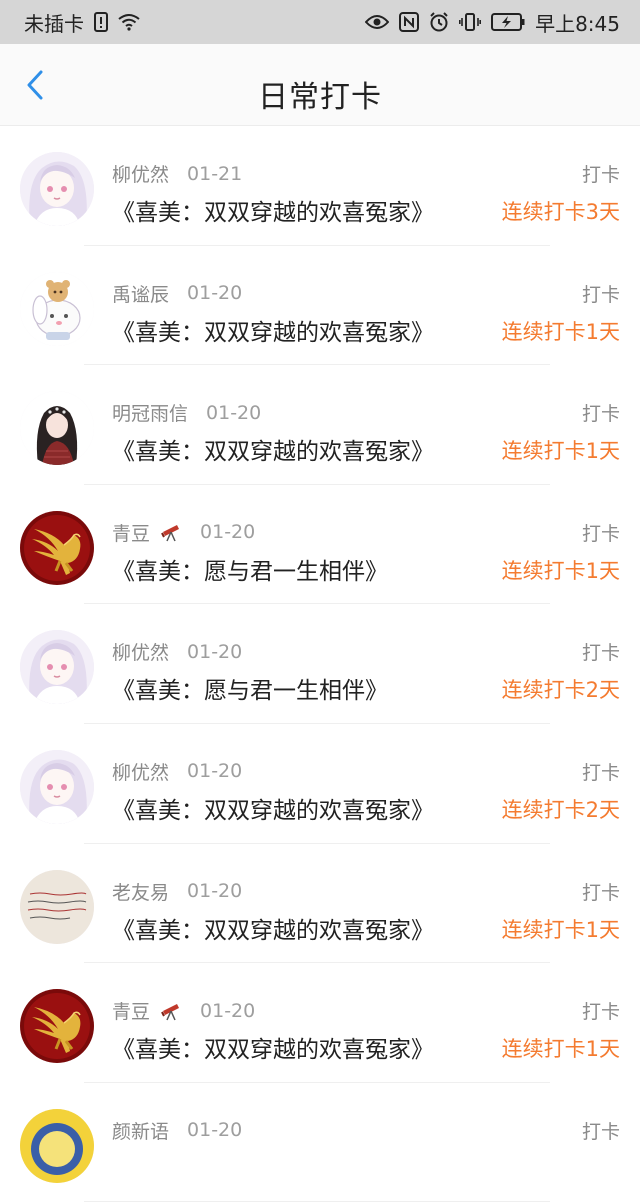 This screenshot has width=640, height=1202. Describe the element at coordinates (129, 22) in the screenshot. I see `wifi-icon` at that location.